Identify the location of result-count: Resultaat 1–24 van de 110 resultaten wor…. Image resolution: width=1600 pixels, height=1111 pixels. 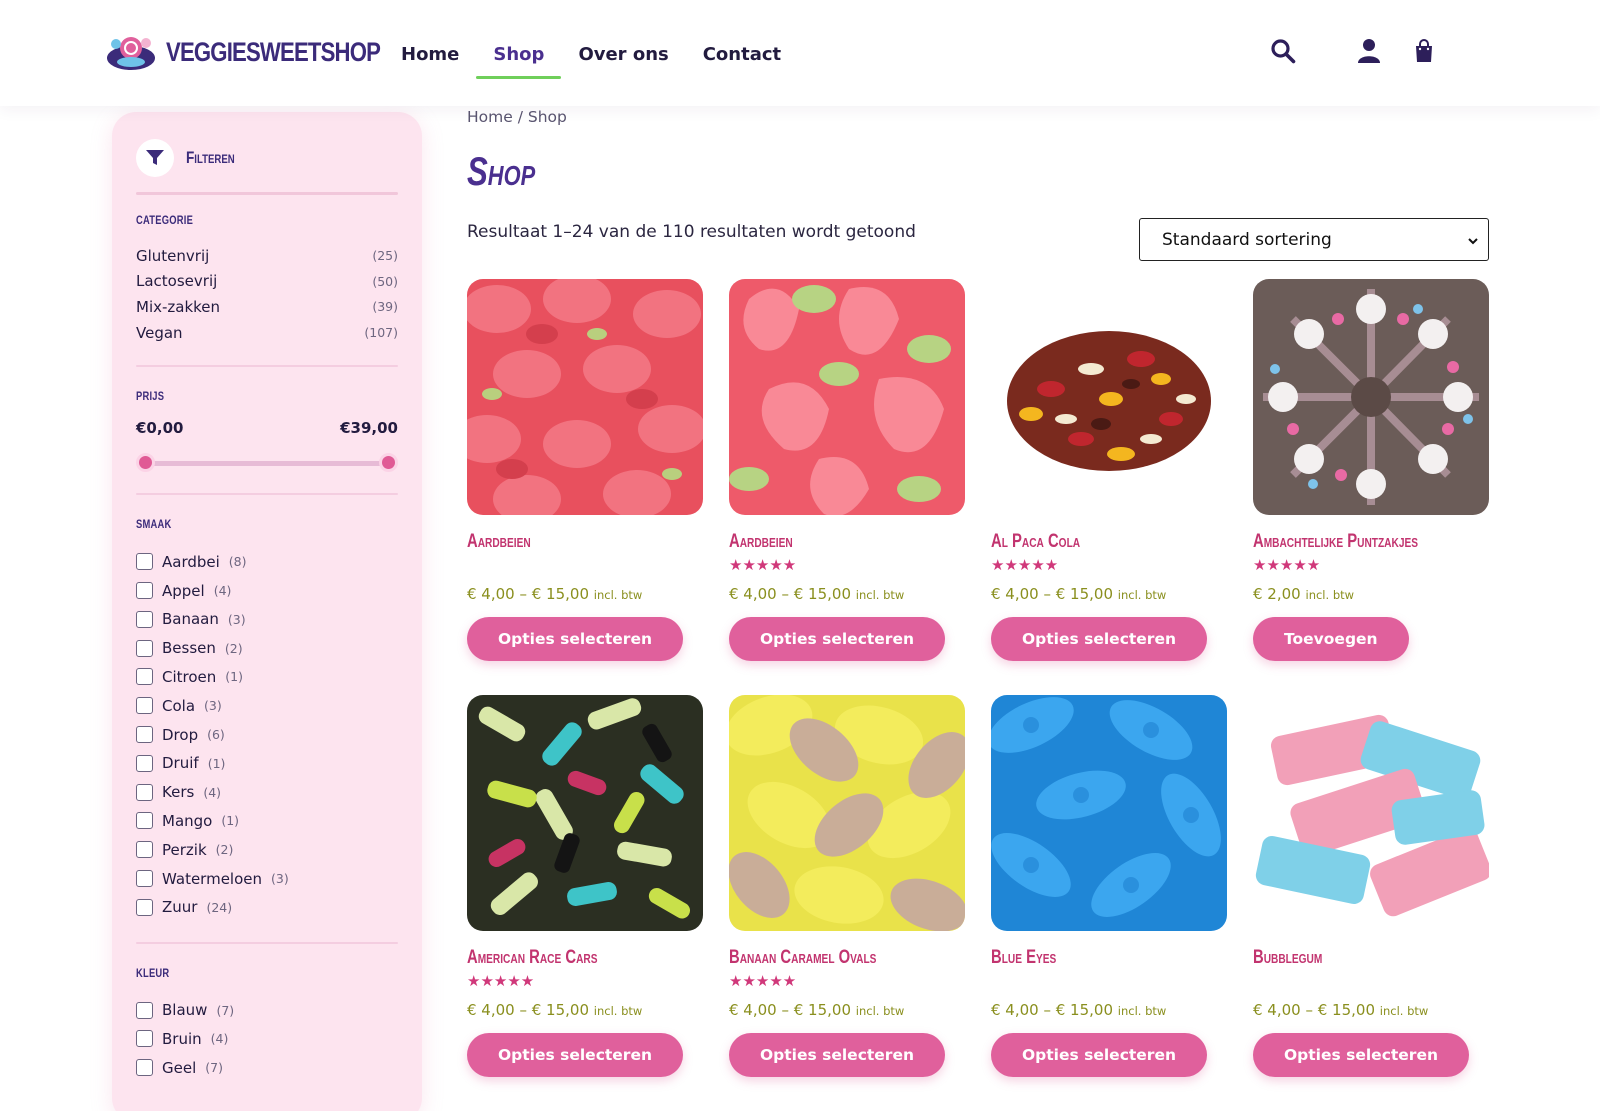
(691, 232).